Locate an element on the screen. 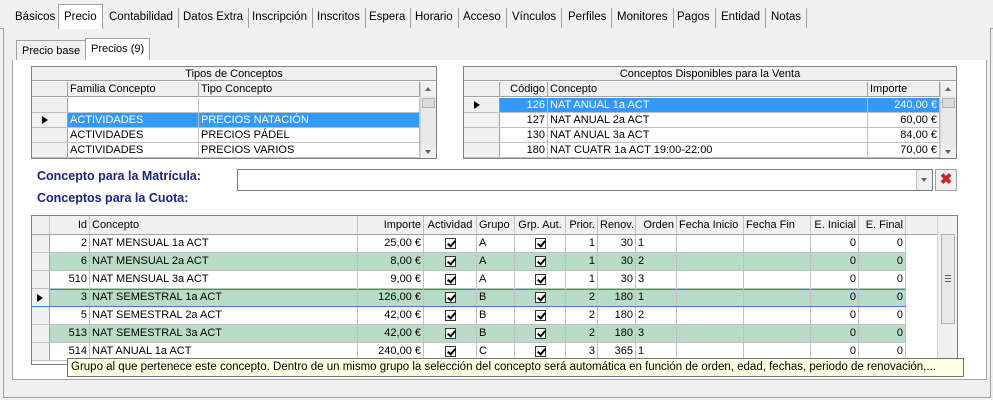 The height and width of the screenshot is (400, 993). col-grupo: Grupo is located at coordinates (496, 225).